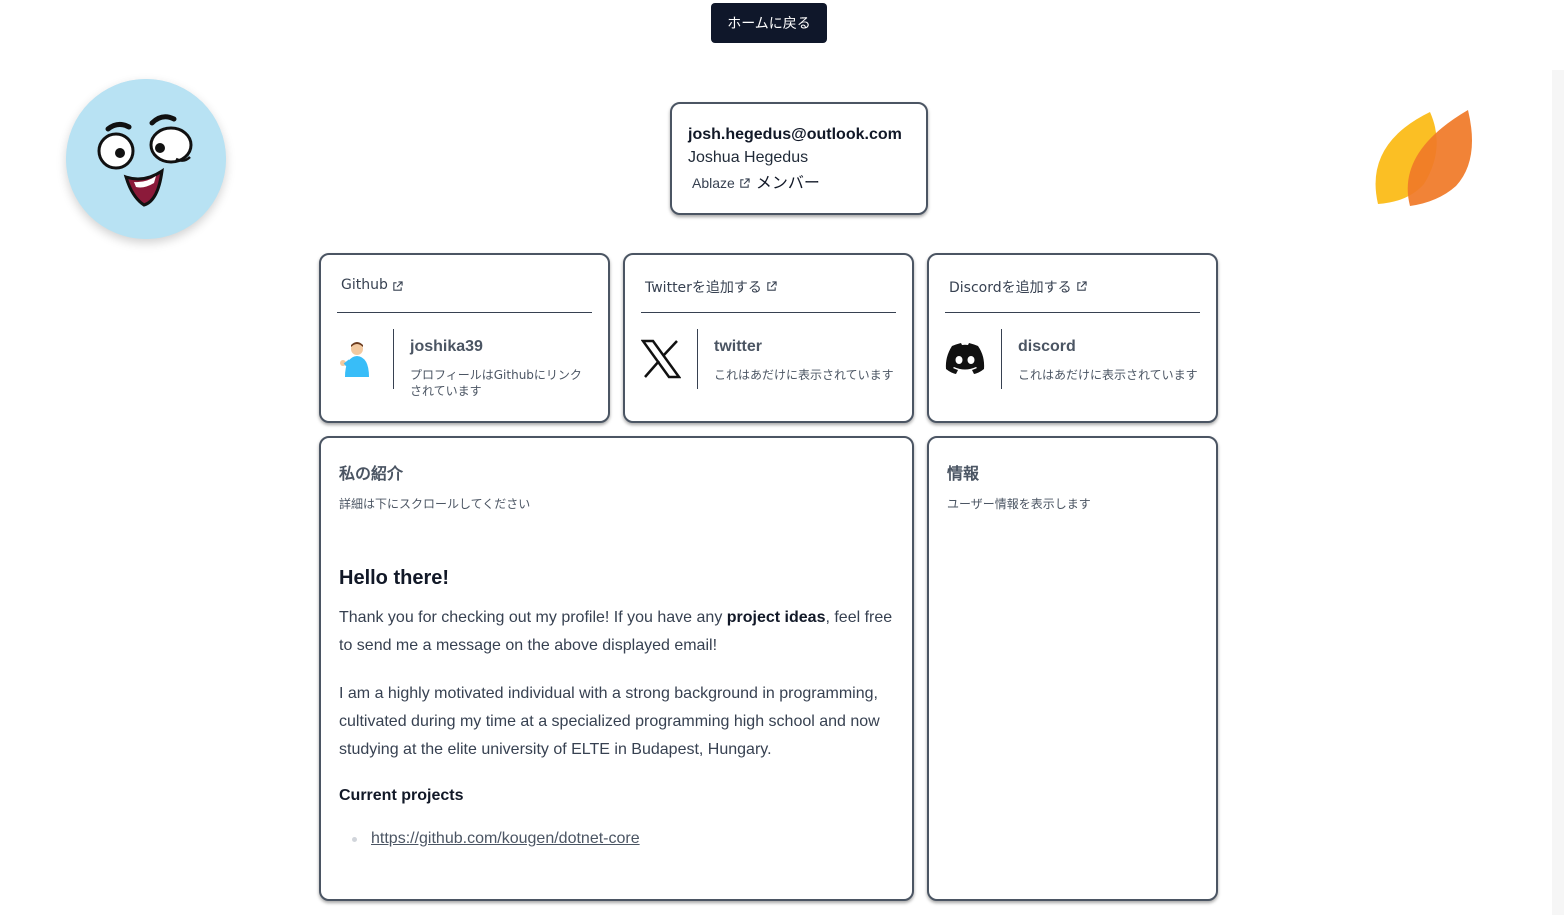 This screenshot has width=1564, height=915. I want to click on twitter-username: twitter, so click(738, 346).